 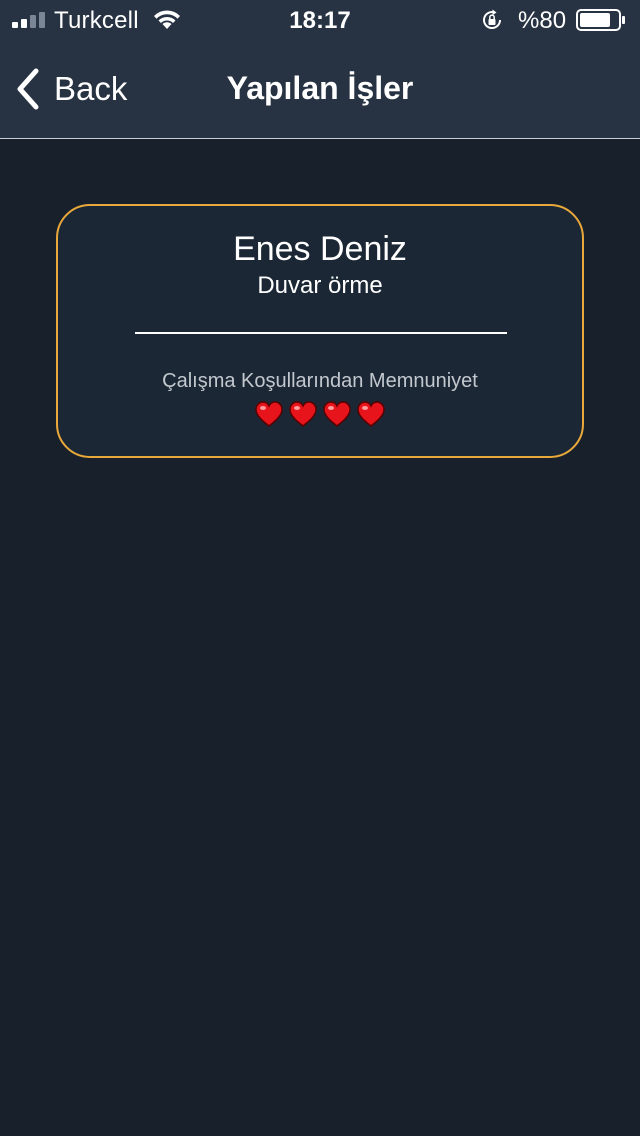 What do you see at coordinates (542, 20) in the screenshot?
I see `battery-percentage: %80` at bounding box center [542, 20].